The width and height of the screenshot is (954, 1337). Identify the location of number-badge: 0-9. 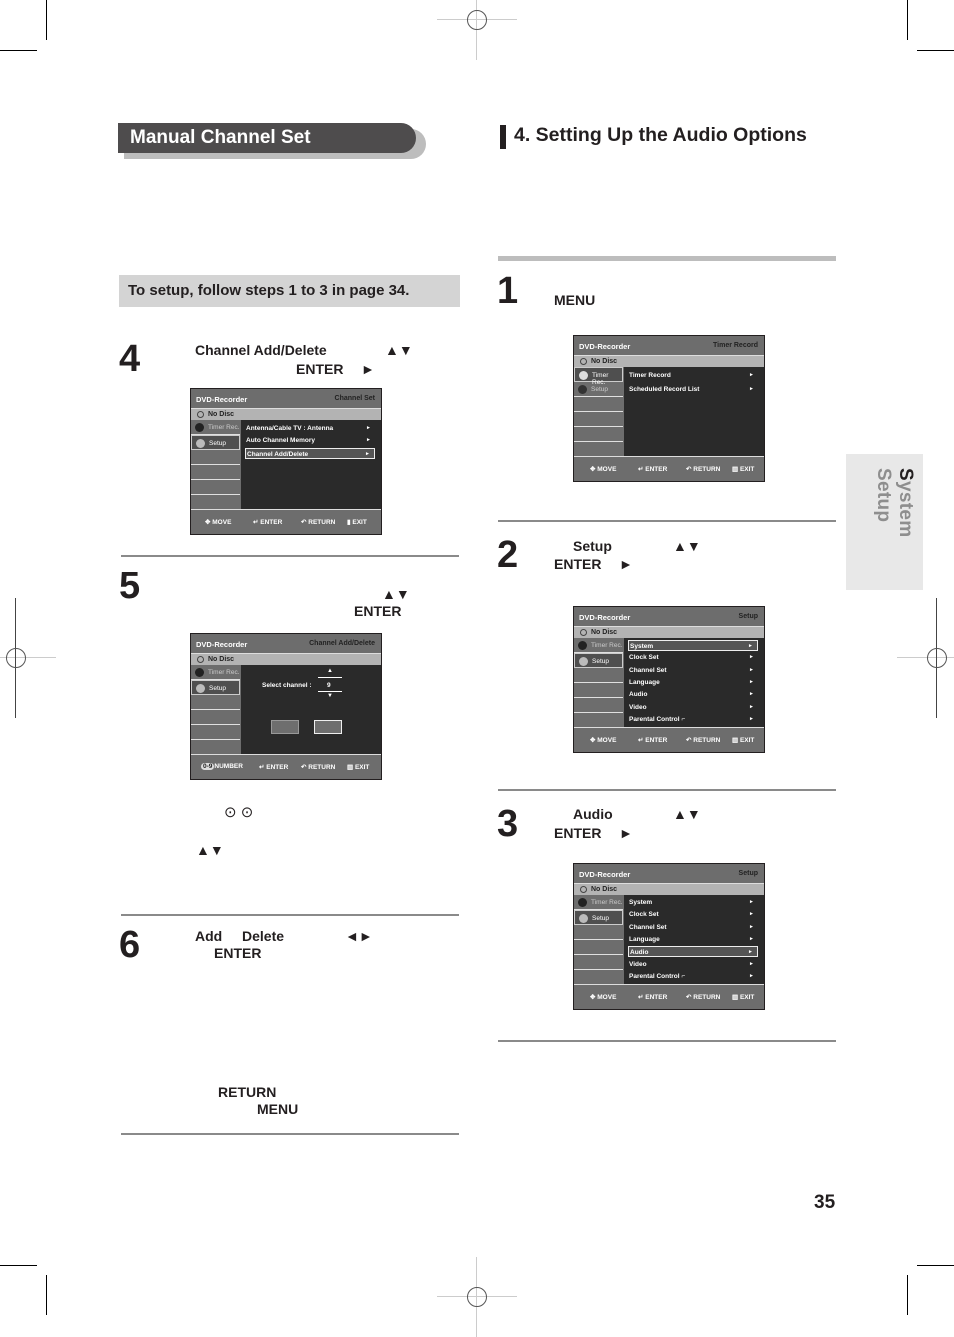
(208, 766).